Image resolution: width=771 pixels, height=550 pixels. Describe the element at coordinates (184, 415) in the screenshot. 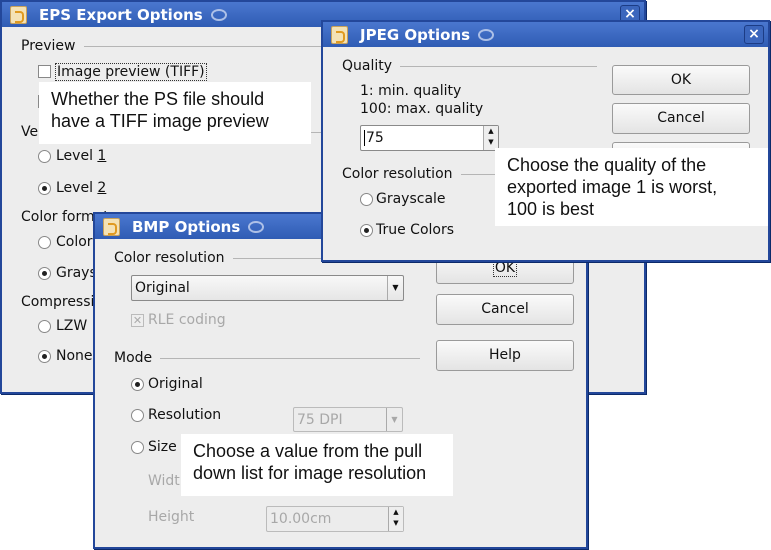

I see `resolution-label: Resolution` at that location.